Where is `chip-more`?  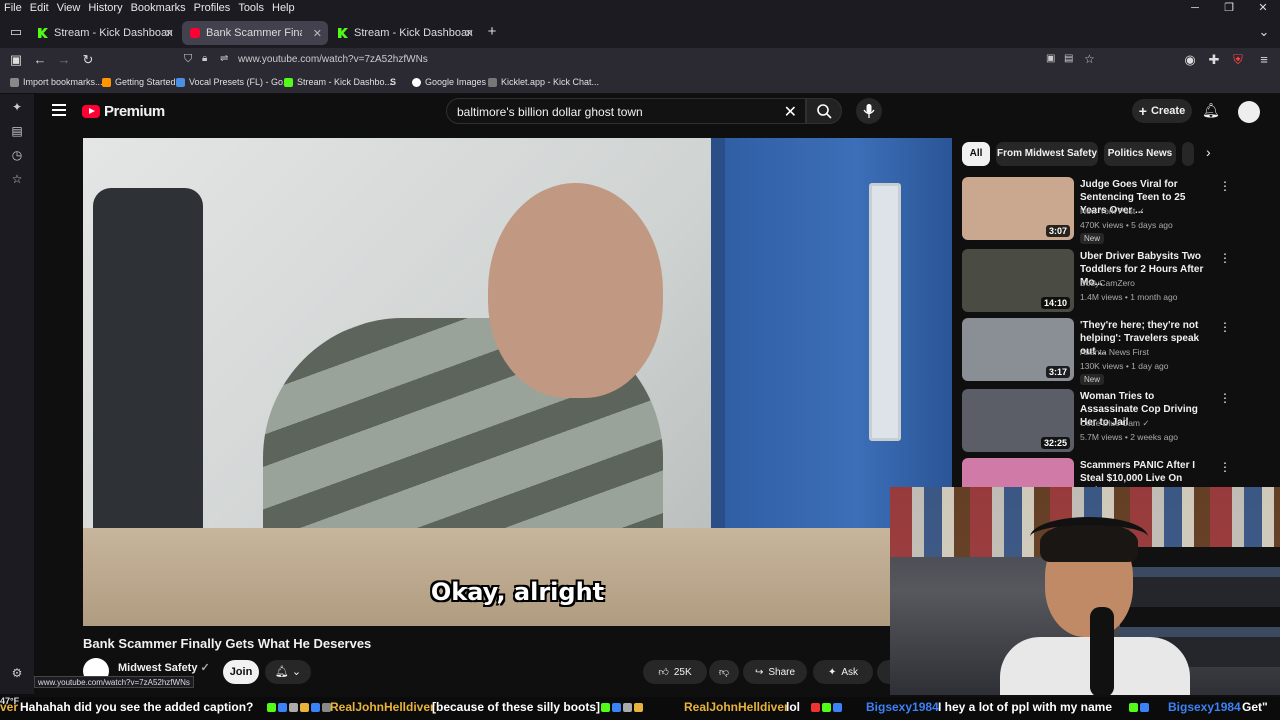
chip-more is located at coordinates (1188, 154).